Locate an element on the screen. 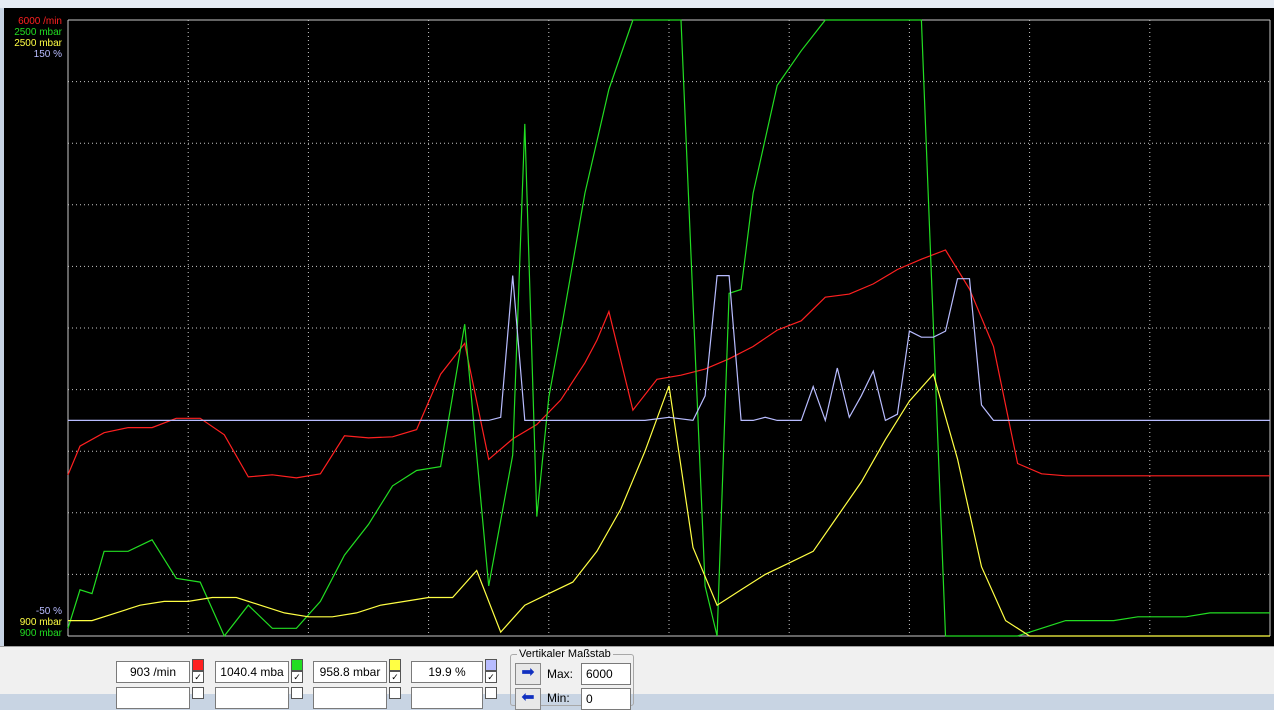 The image size is (1274, 710). channel-value-3: 19.9 % is located at coordinates (447, 672).